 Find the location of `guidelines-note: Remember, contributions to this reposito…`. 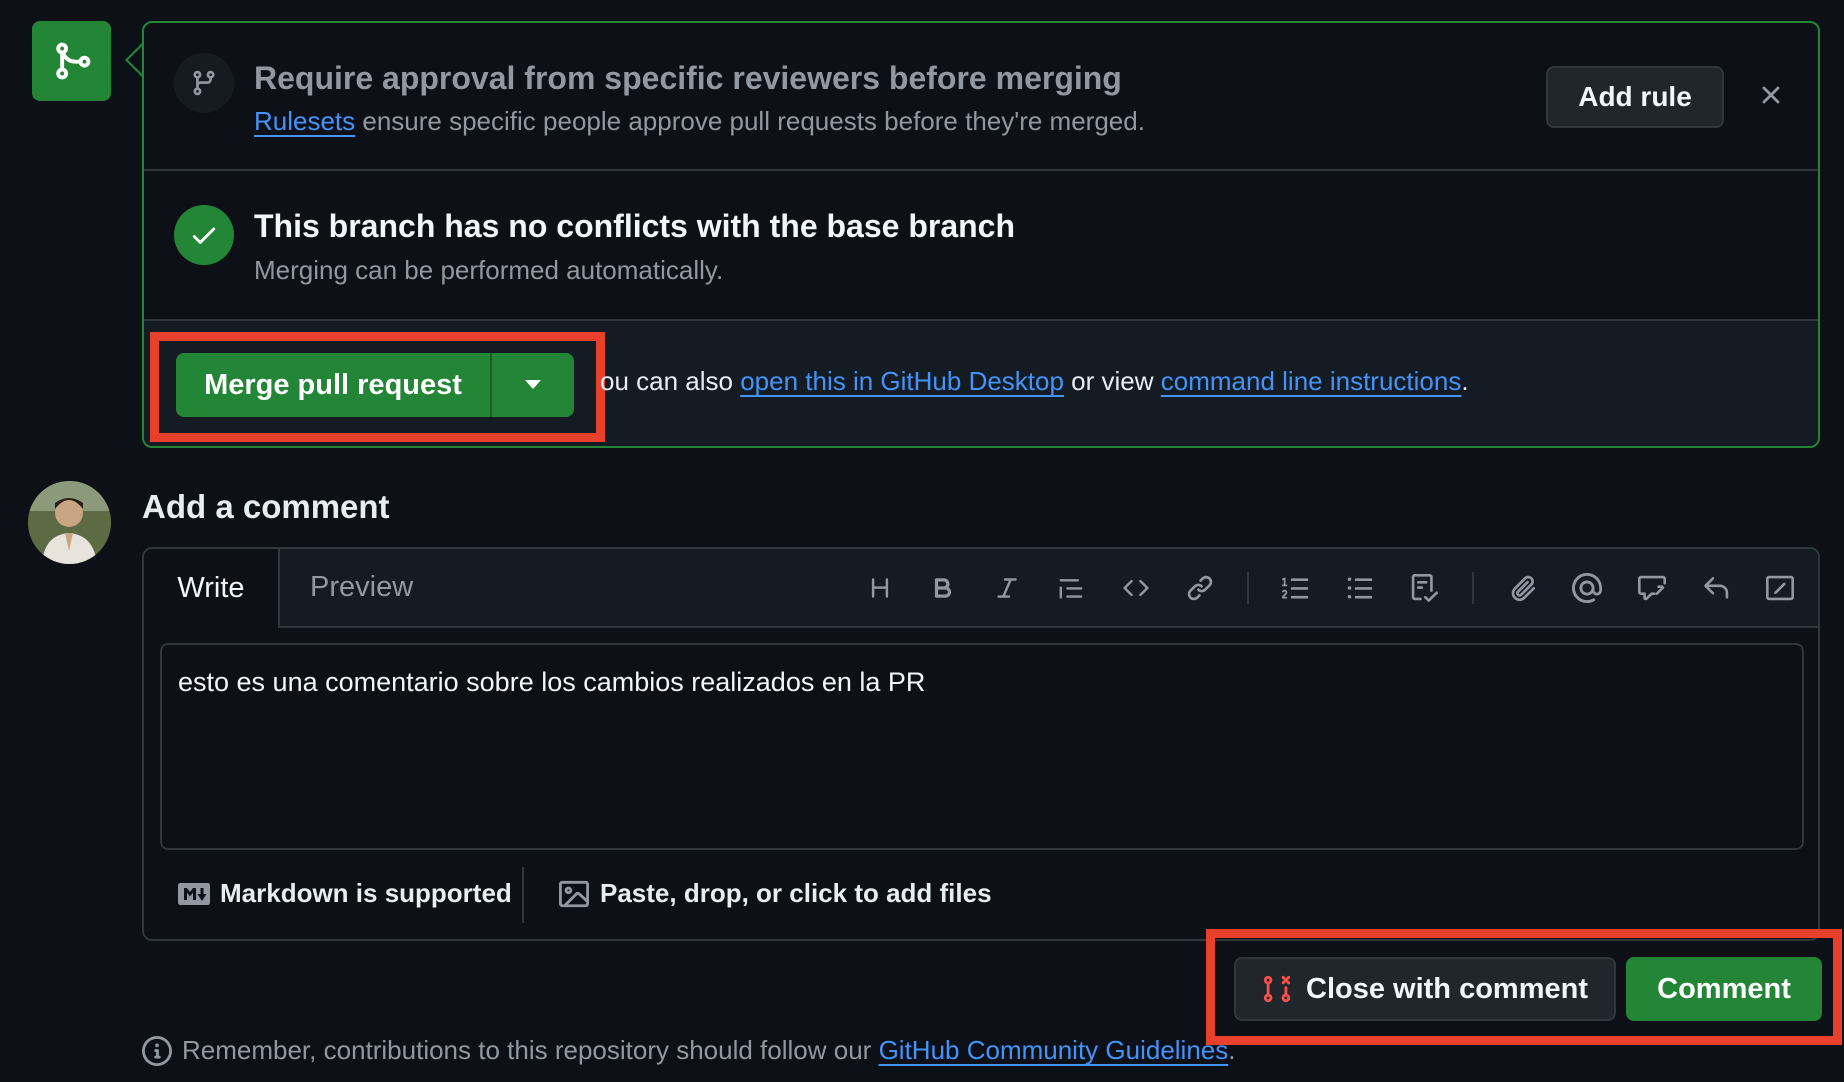

guidelines-note: Remember, contributions to this reposito… is located at coordinates (689, 1050).